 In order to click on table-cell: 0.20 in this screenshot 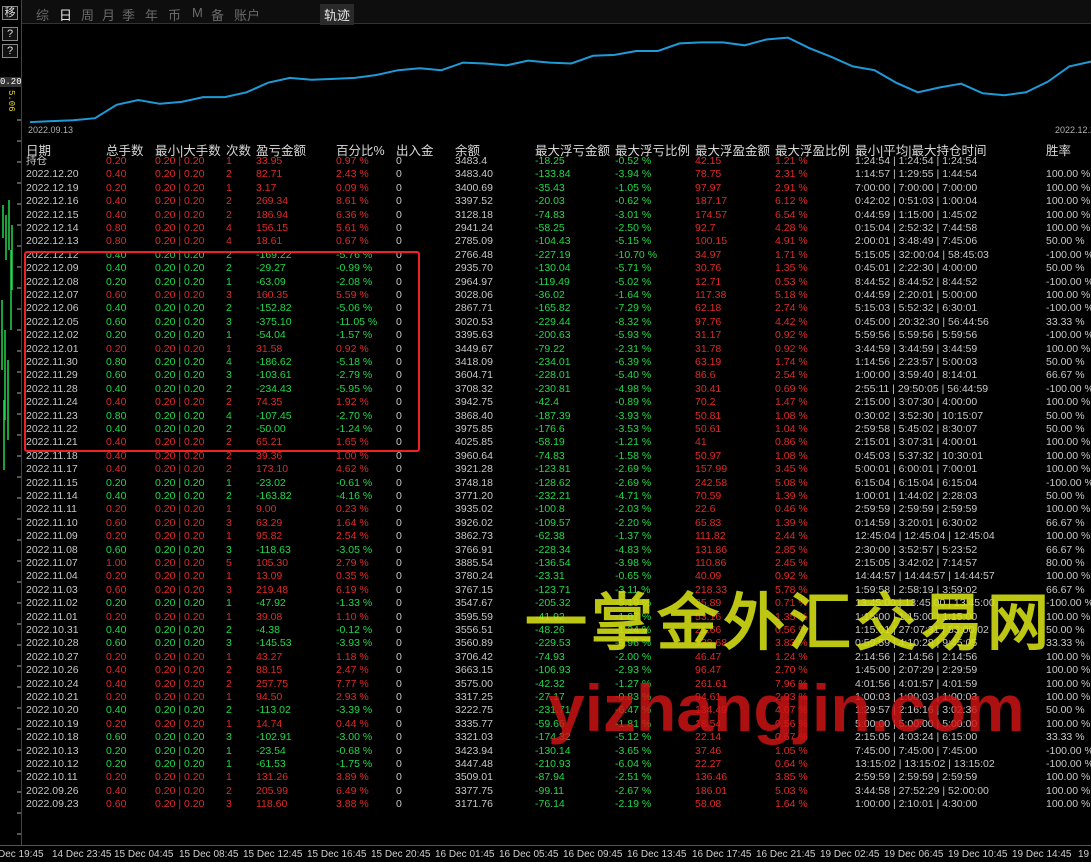, I will do `click(116, 723)`.